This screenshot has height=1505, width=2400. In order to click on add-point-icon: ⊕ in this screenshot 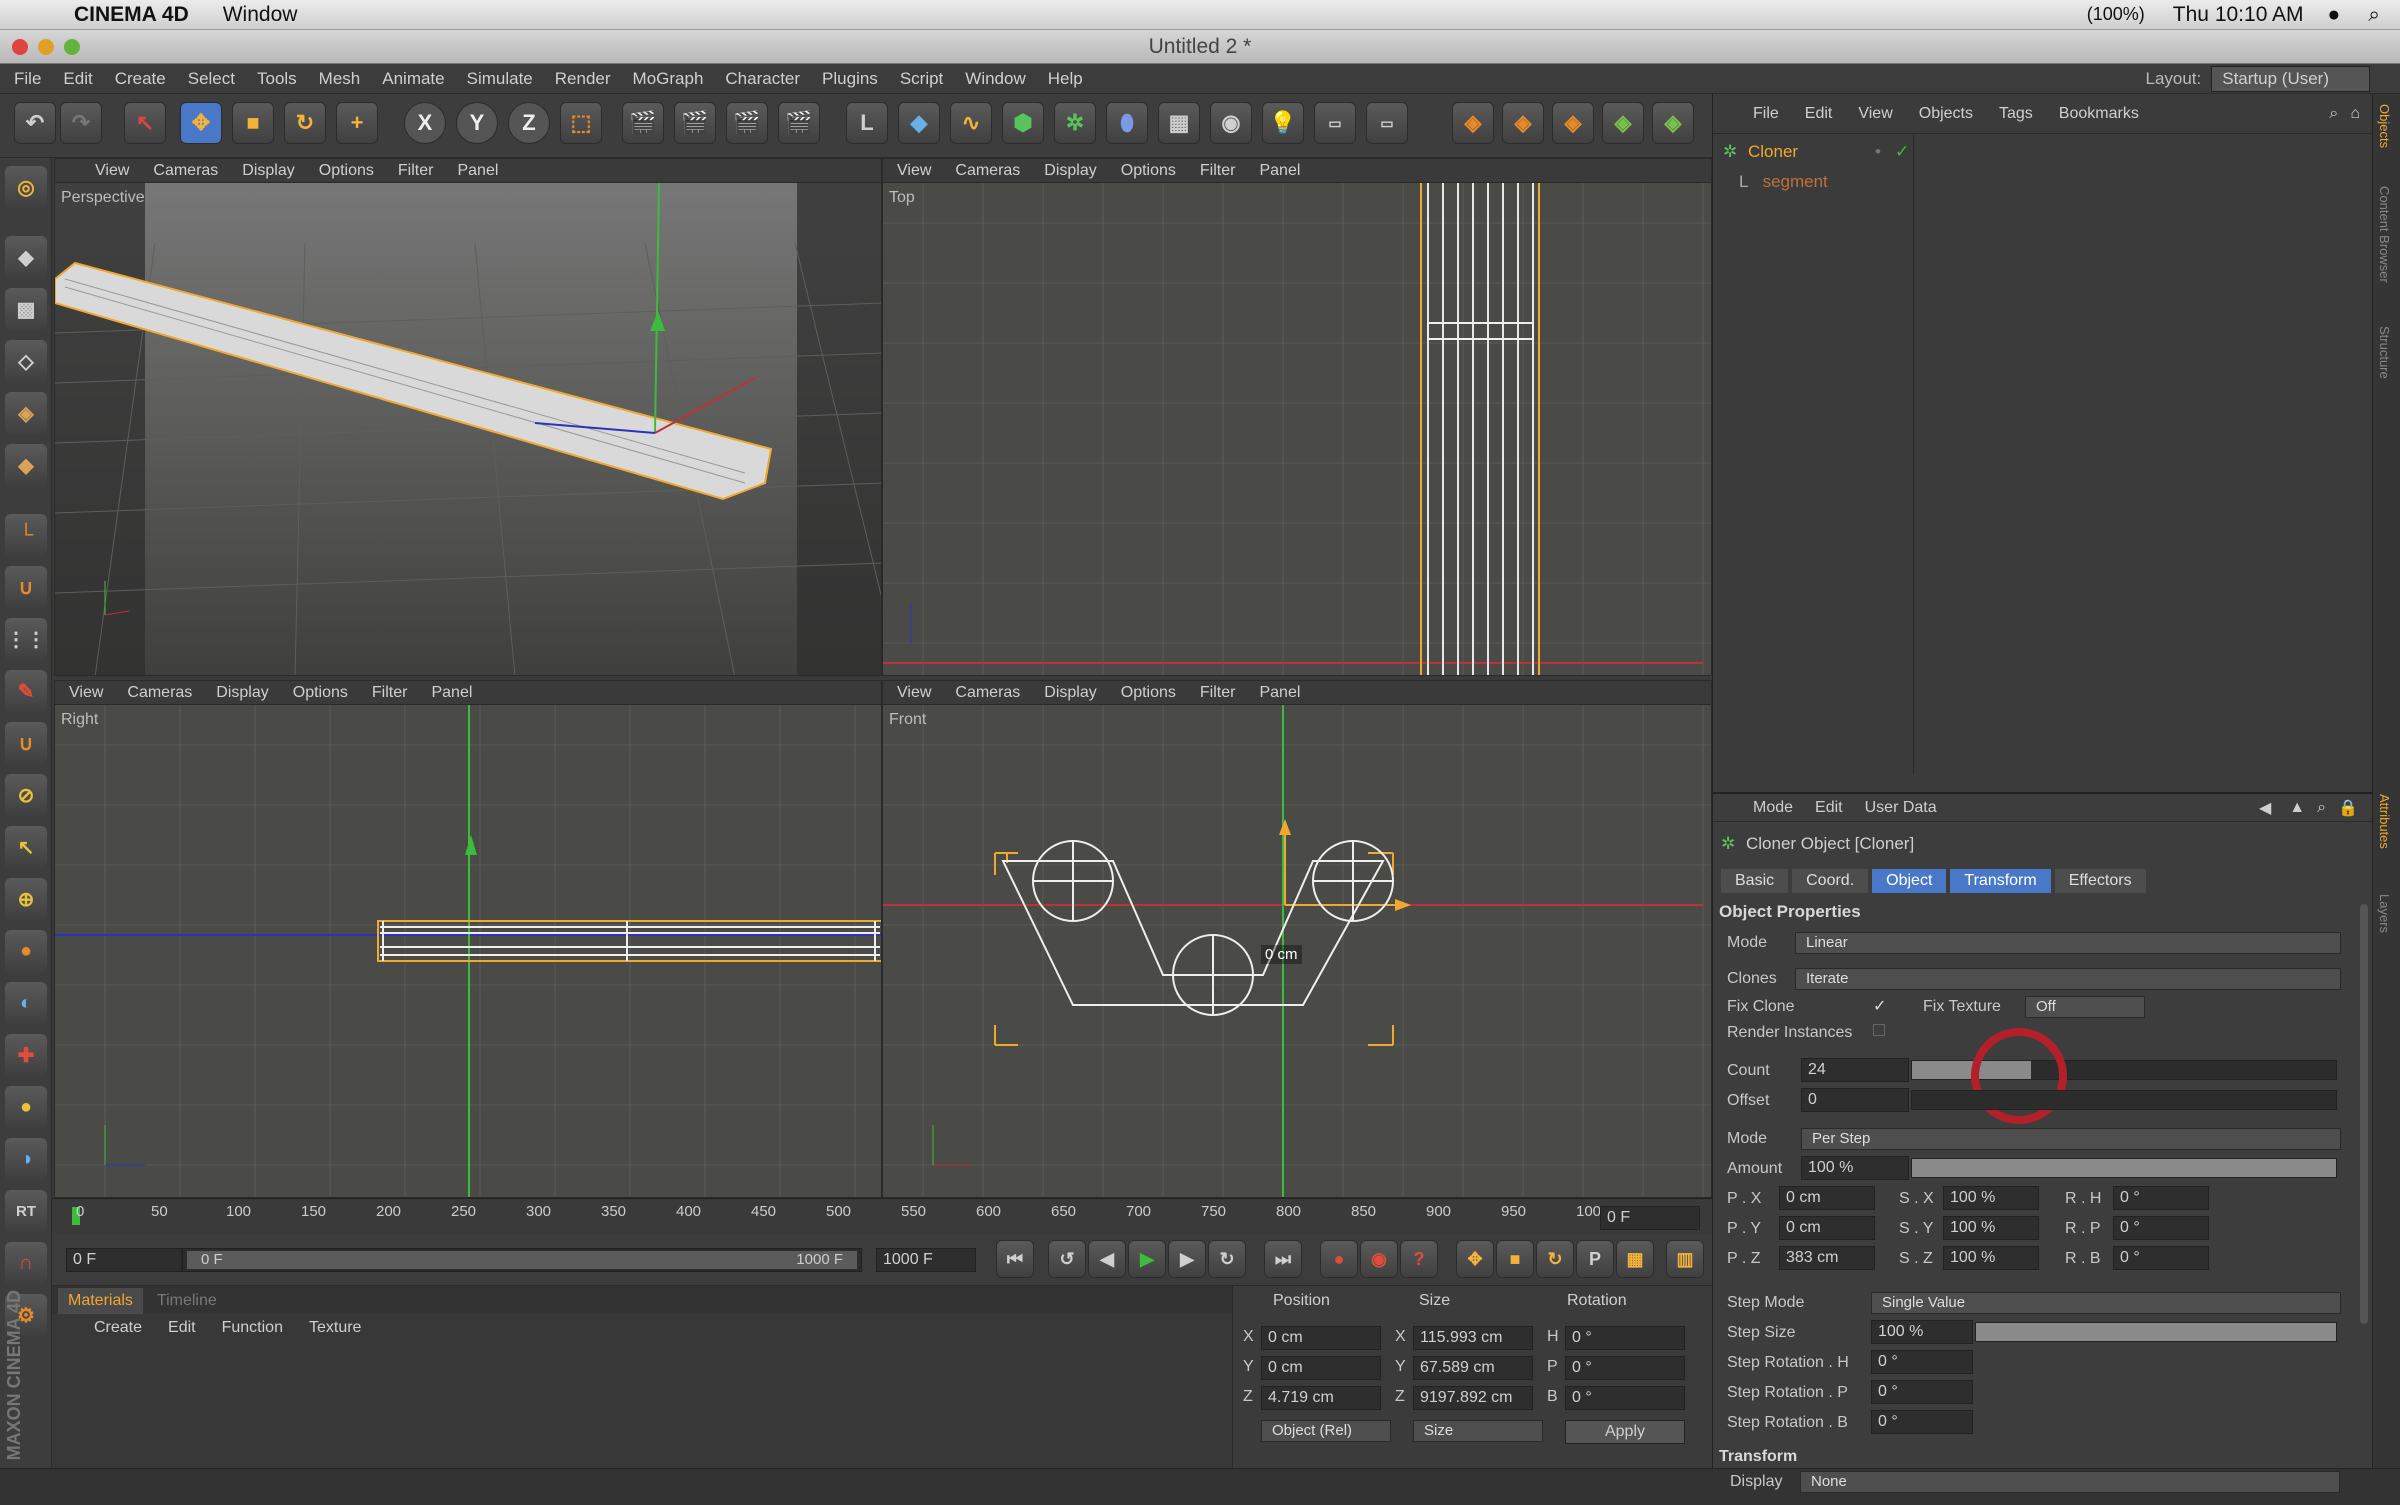, I will do `click(26, 899)`.